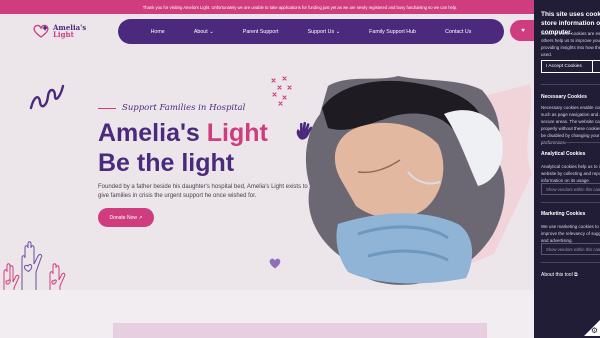 Image resolution: width=600 pixels, height=338 pixels. Describe the element at coordinates (324, 32) in the screenshot. I see `nav-support-us: Support Us ⌄` at that location.